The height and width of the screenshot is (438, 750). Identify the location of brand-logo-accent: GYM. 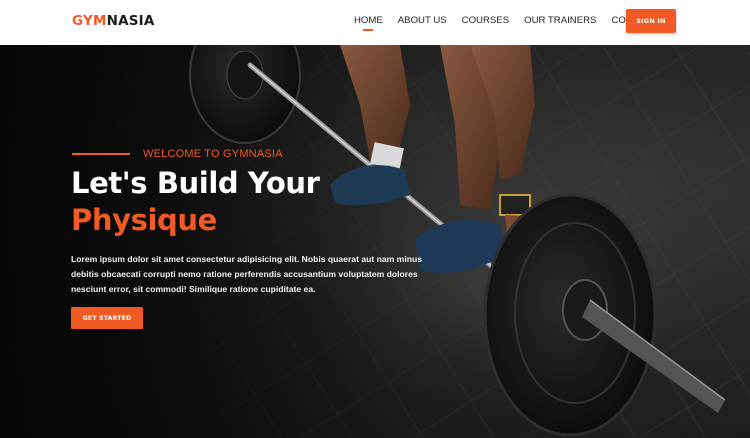
(89, 21).